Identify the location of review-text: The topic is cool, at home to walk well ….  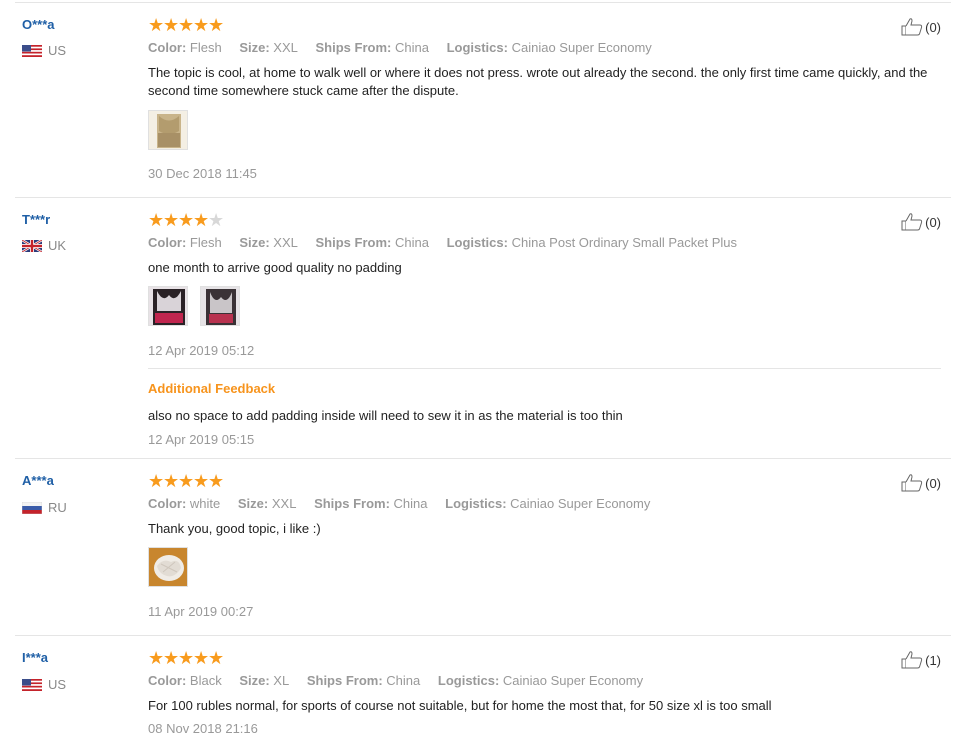
(538, 81).